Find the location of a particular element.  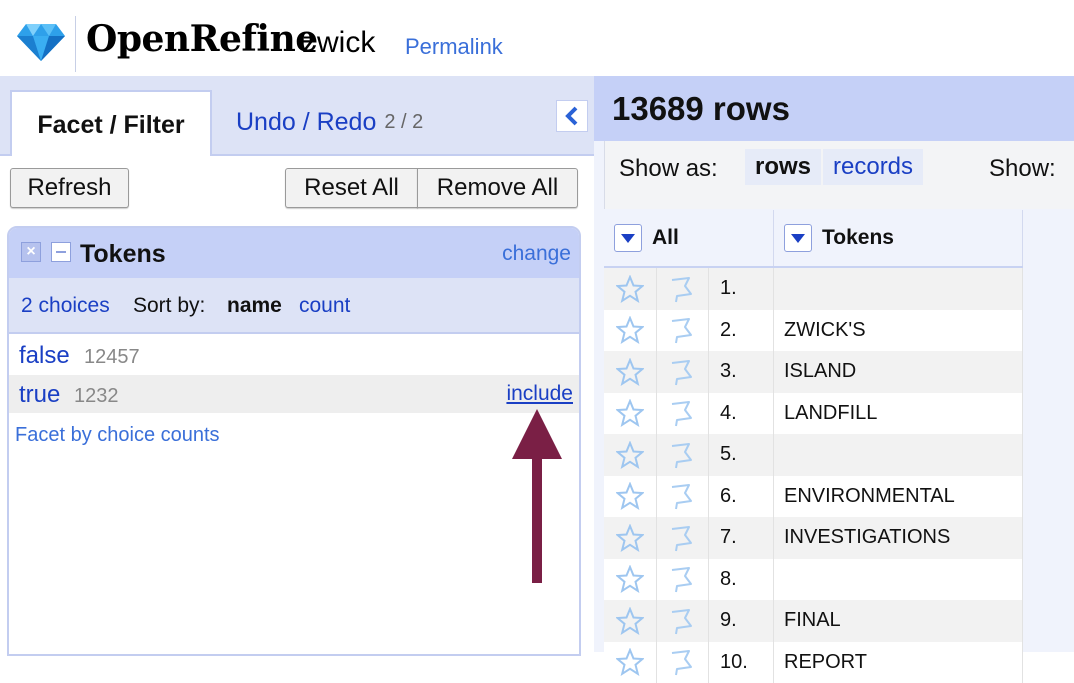

token-cell: REPORT is located at coordinates (898, 662).